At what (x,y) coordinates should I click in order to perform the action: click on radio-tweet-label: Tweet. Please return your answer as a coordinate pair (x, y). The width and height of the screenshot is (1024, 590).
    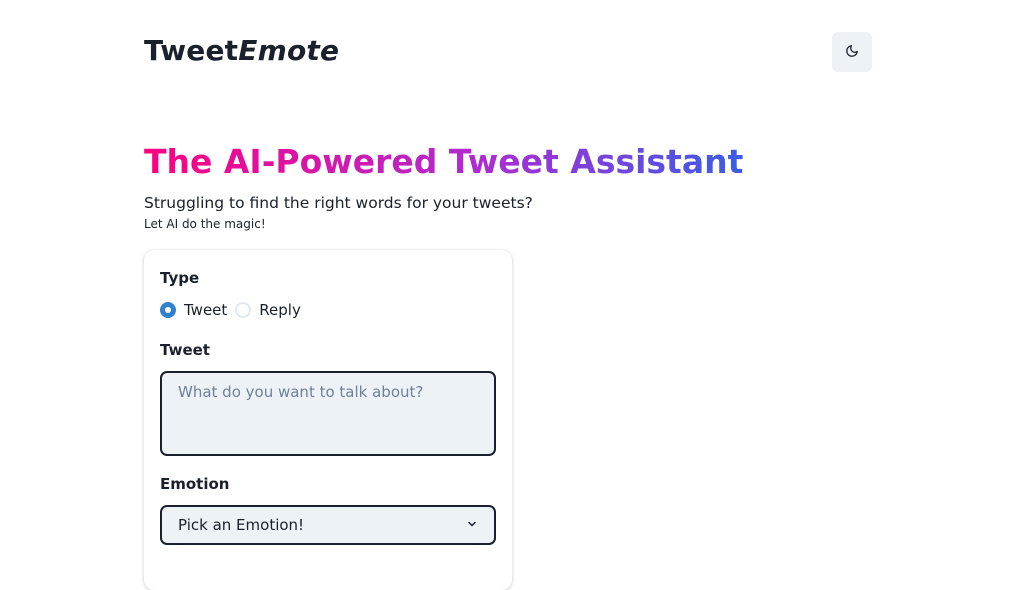
    Looking at the image, I should click on (206, 310).